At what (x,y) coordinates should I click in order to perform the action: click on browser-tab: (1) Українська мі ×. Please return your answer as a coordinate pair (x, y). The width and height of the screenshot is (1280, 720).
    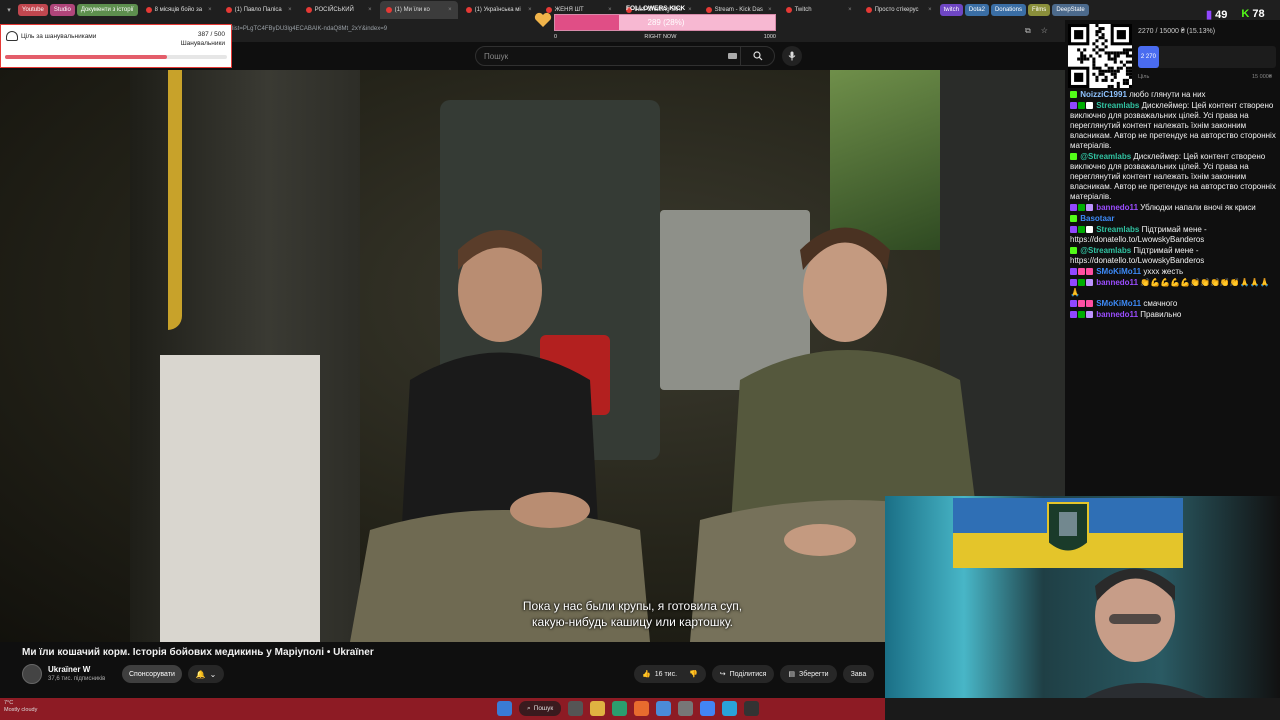
    Looking at the image, I should click on (499, 10).